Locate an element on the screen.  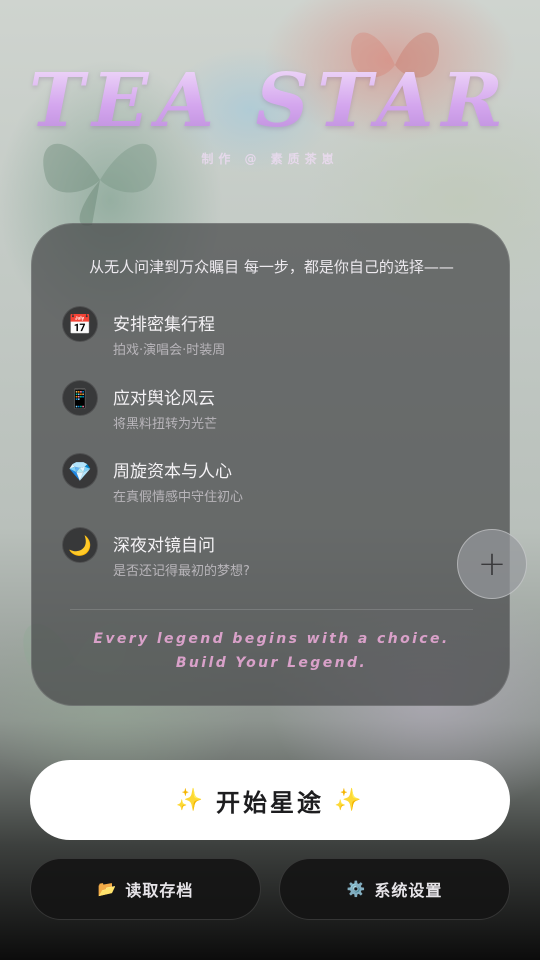
feature-subtitle: 拍戏·演唱会·时装周 is located at coordinates (169, 350).